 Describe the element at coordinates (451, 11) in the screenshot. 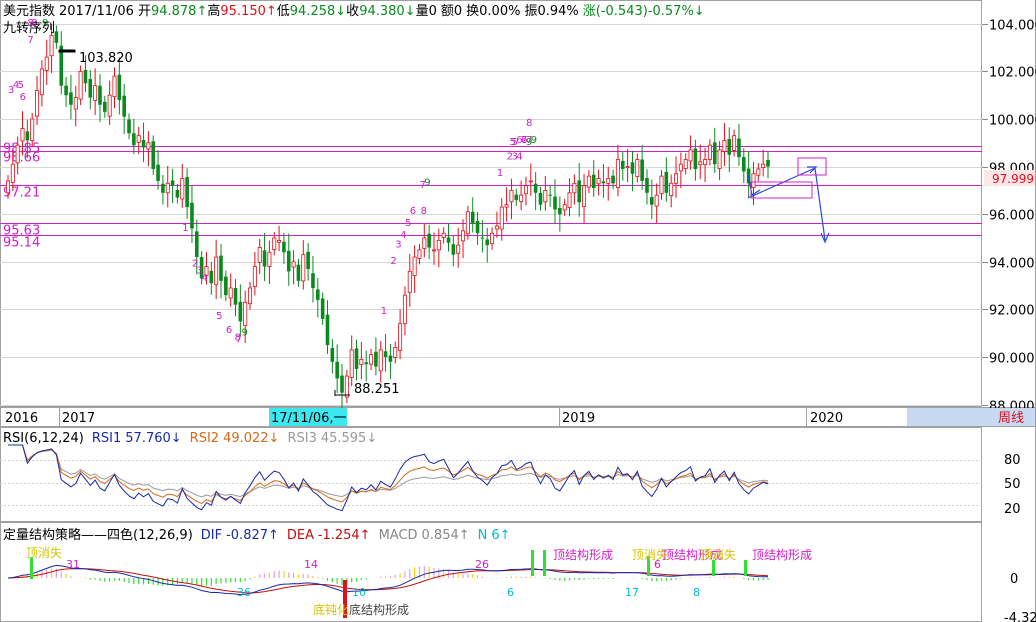

I see `amount-value: 额0` at that location.